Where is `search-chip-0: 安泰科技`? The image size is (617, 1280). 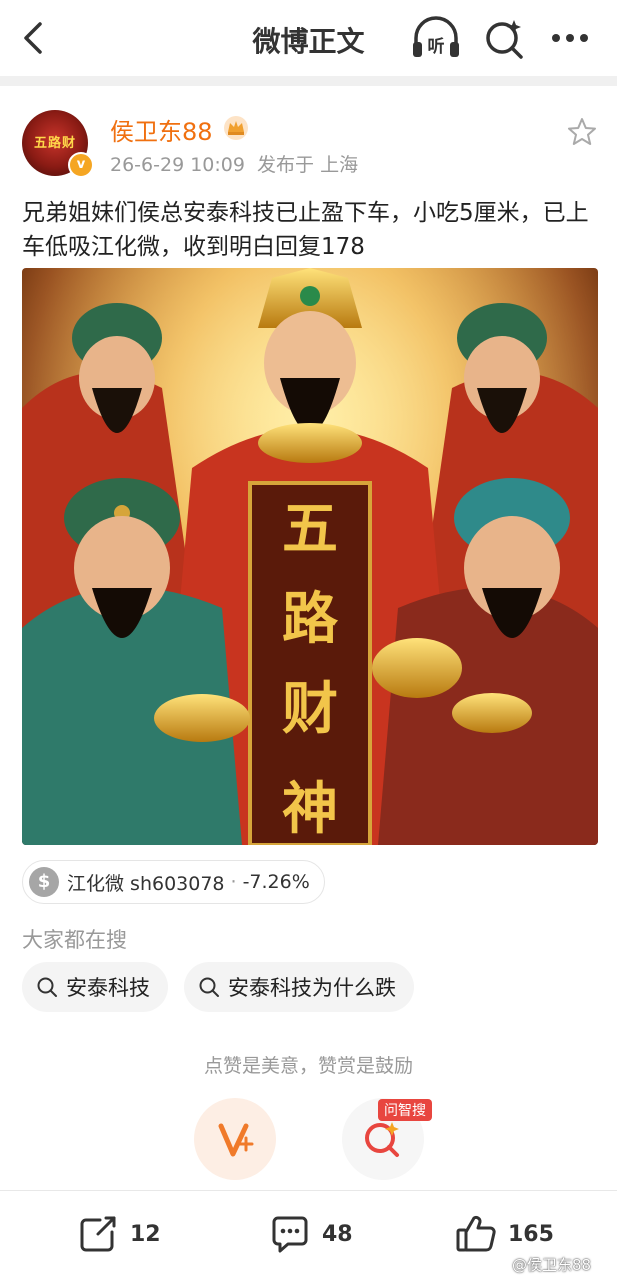
search-chip-0: 安泰科技 is located at coordinates (95, 987).